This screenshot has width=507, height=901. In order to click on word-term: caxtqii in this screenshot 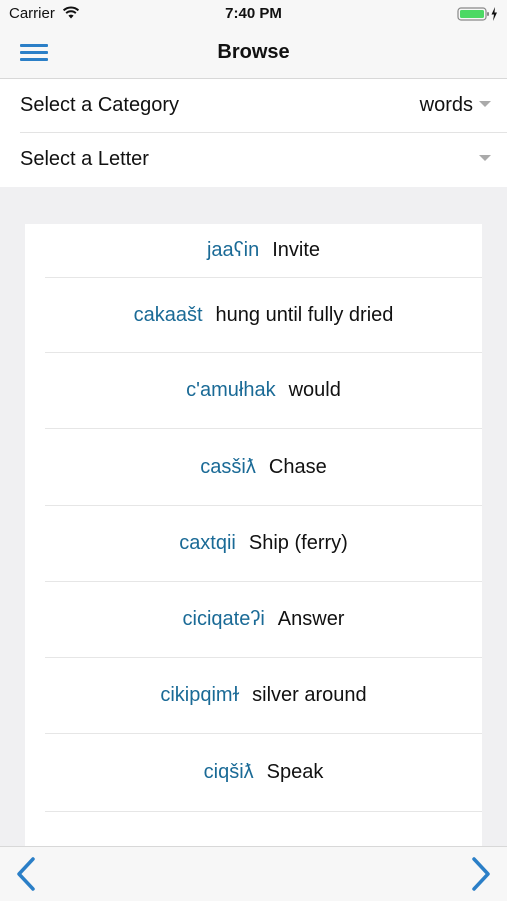, I will do `click(207, 543)`.